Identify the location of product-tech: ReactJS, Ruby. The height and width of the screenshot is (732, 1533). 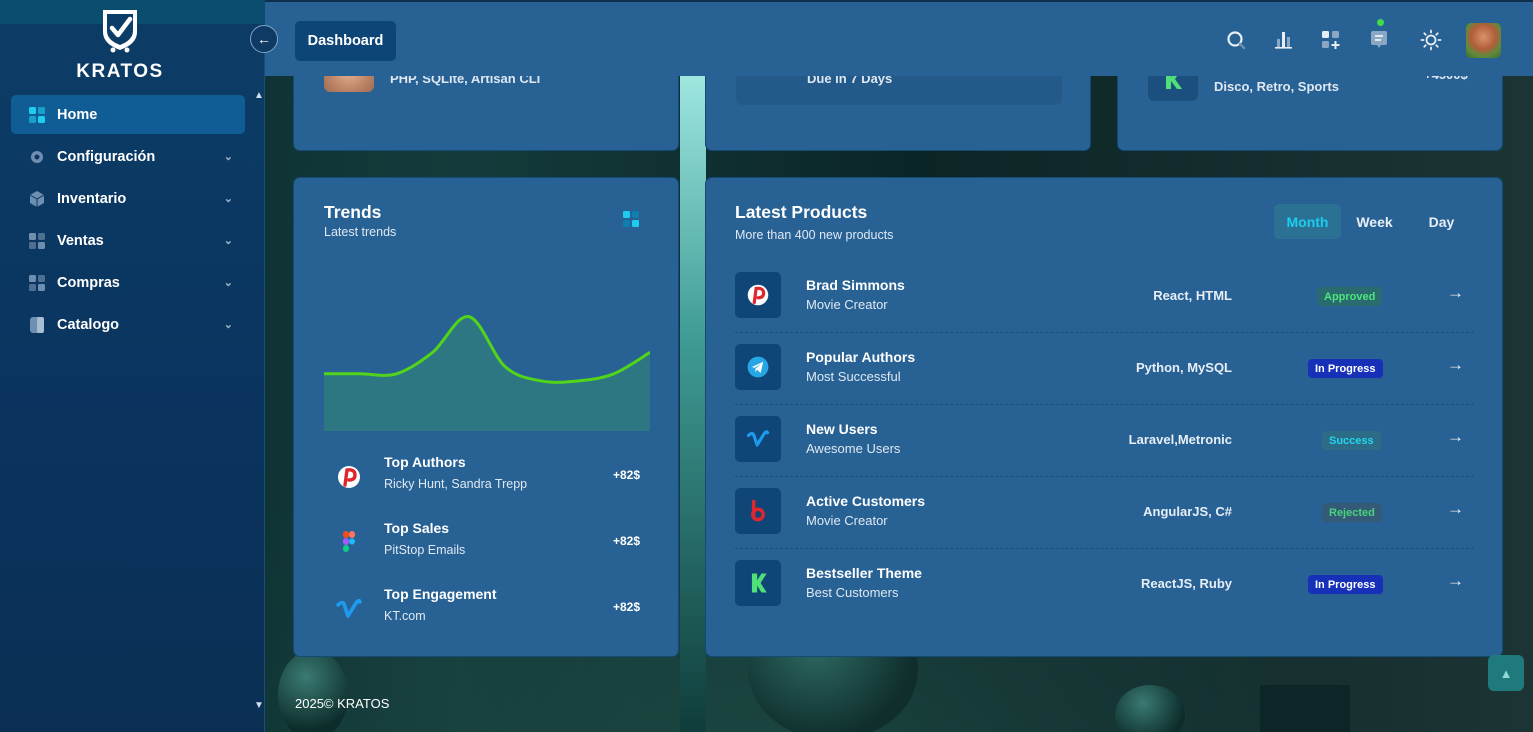
(1186, 583).